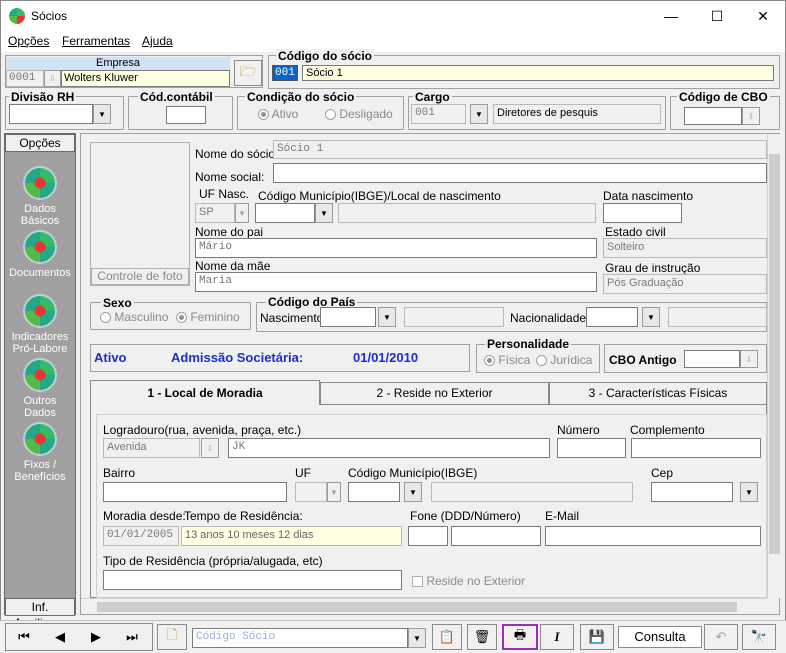  I want to click on undo-button: ↶, so click(721, 637).